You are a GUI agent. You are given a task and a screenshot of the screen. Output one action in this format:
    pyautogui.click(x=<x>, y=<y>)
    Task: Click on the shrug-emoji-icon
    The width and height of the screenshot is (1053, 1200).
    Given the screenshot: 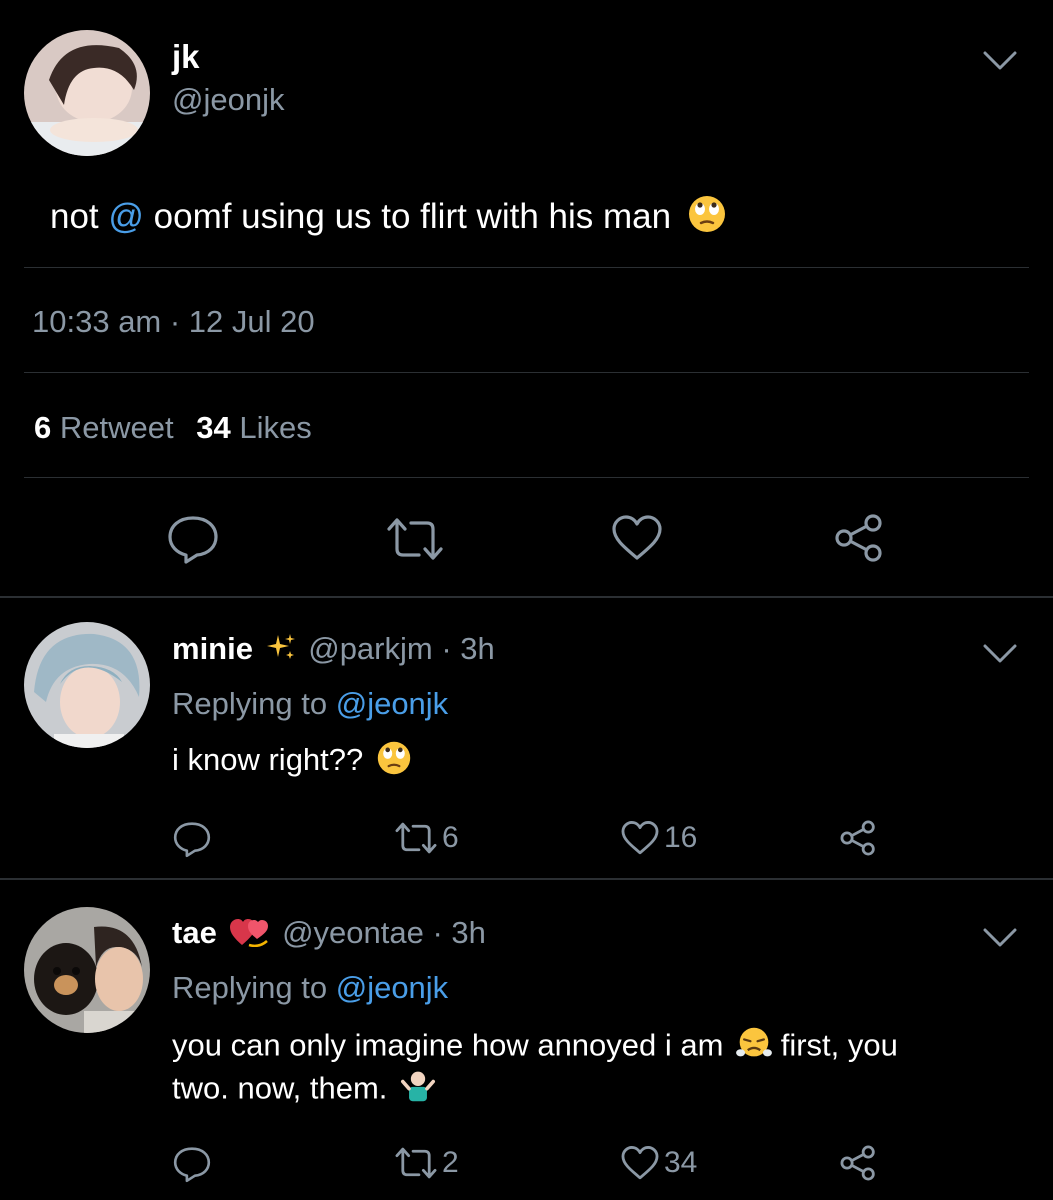 What is the action you would take?
    pyautogui.click(x=418, y=1090)
    